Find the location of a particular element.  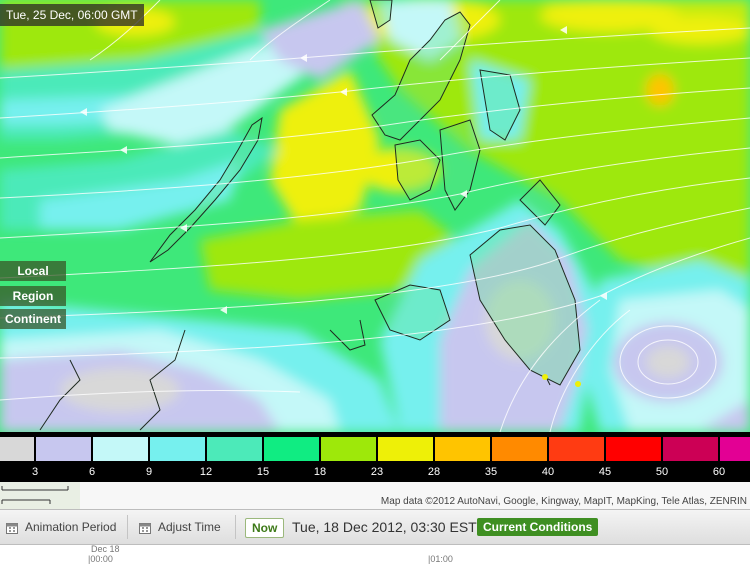

animation-period-button: Animation Period is located at coordinates (61, 527).